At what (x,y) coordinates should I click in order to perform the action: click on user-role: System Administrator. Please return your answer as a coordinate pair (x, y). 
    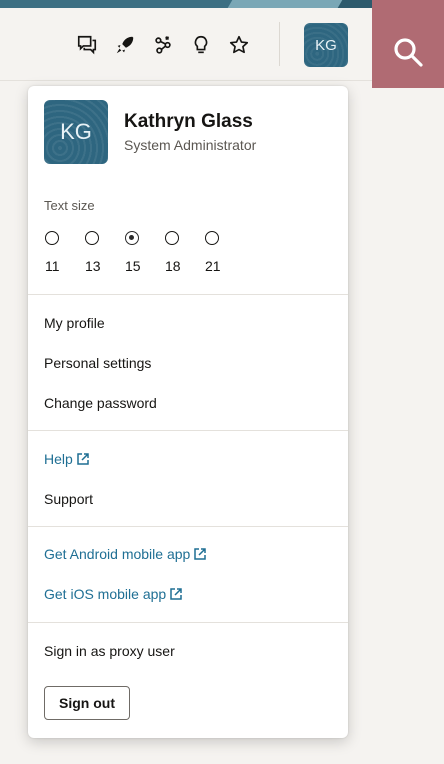
    Looking at the image, I should click on (190, 145).